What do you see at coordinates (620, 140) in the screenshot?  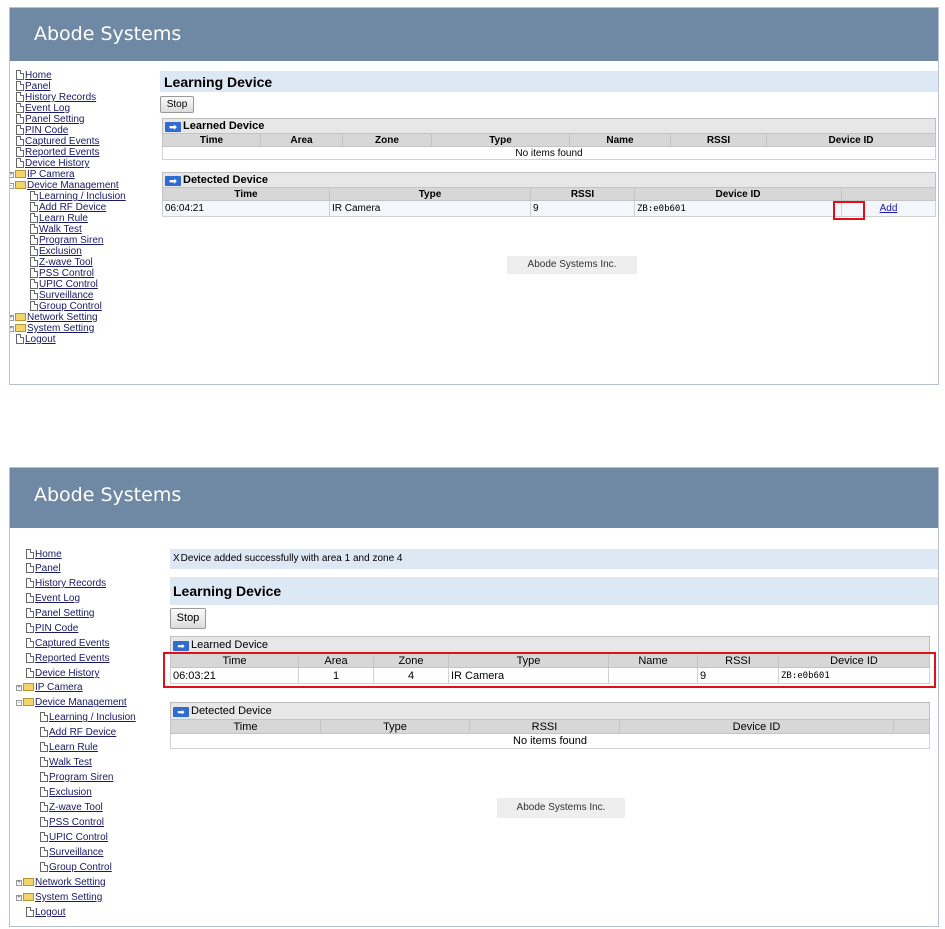 I see `col-name: Name` at bounding box center [620, 140].